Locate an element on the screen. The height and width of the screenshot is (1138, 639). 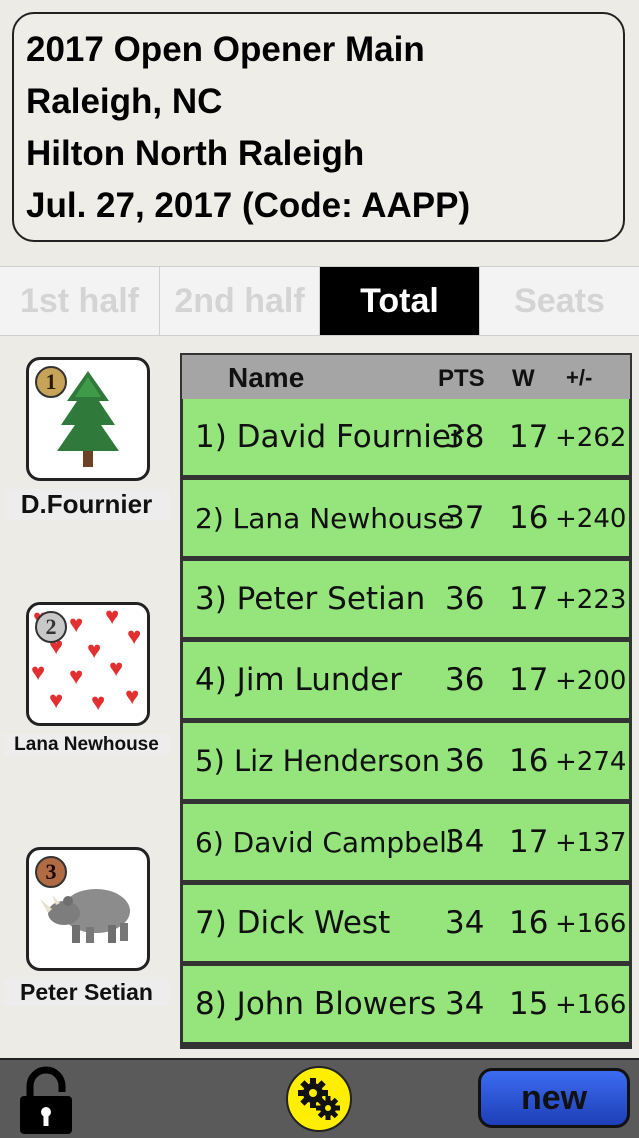
player-avatar-second: 2 ♥ ♥ ♥ ♥ ♥ ♥ ♥ ♥ ♥ ♥ ♥ ♥ is located at coordinates (88, 664).